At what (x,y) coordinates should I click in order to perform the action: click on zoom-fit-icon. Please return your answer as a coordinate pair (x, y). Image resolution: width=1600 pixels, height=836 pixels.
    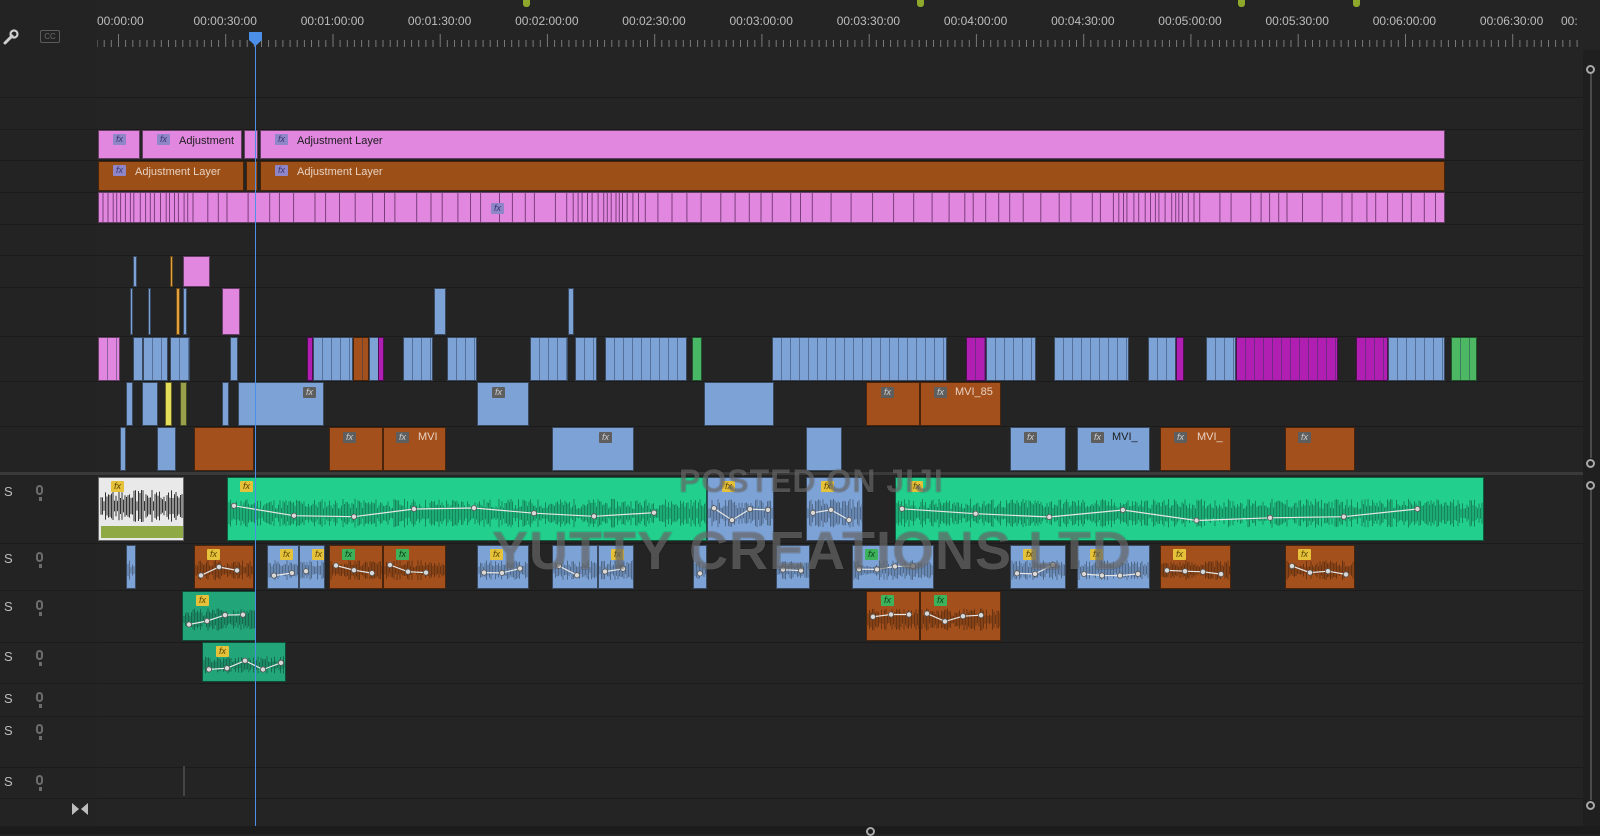
    Looking at the image, I should click on (80, 808).